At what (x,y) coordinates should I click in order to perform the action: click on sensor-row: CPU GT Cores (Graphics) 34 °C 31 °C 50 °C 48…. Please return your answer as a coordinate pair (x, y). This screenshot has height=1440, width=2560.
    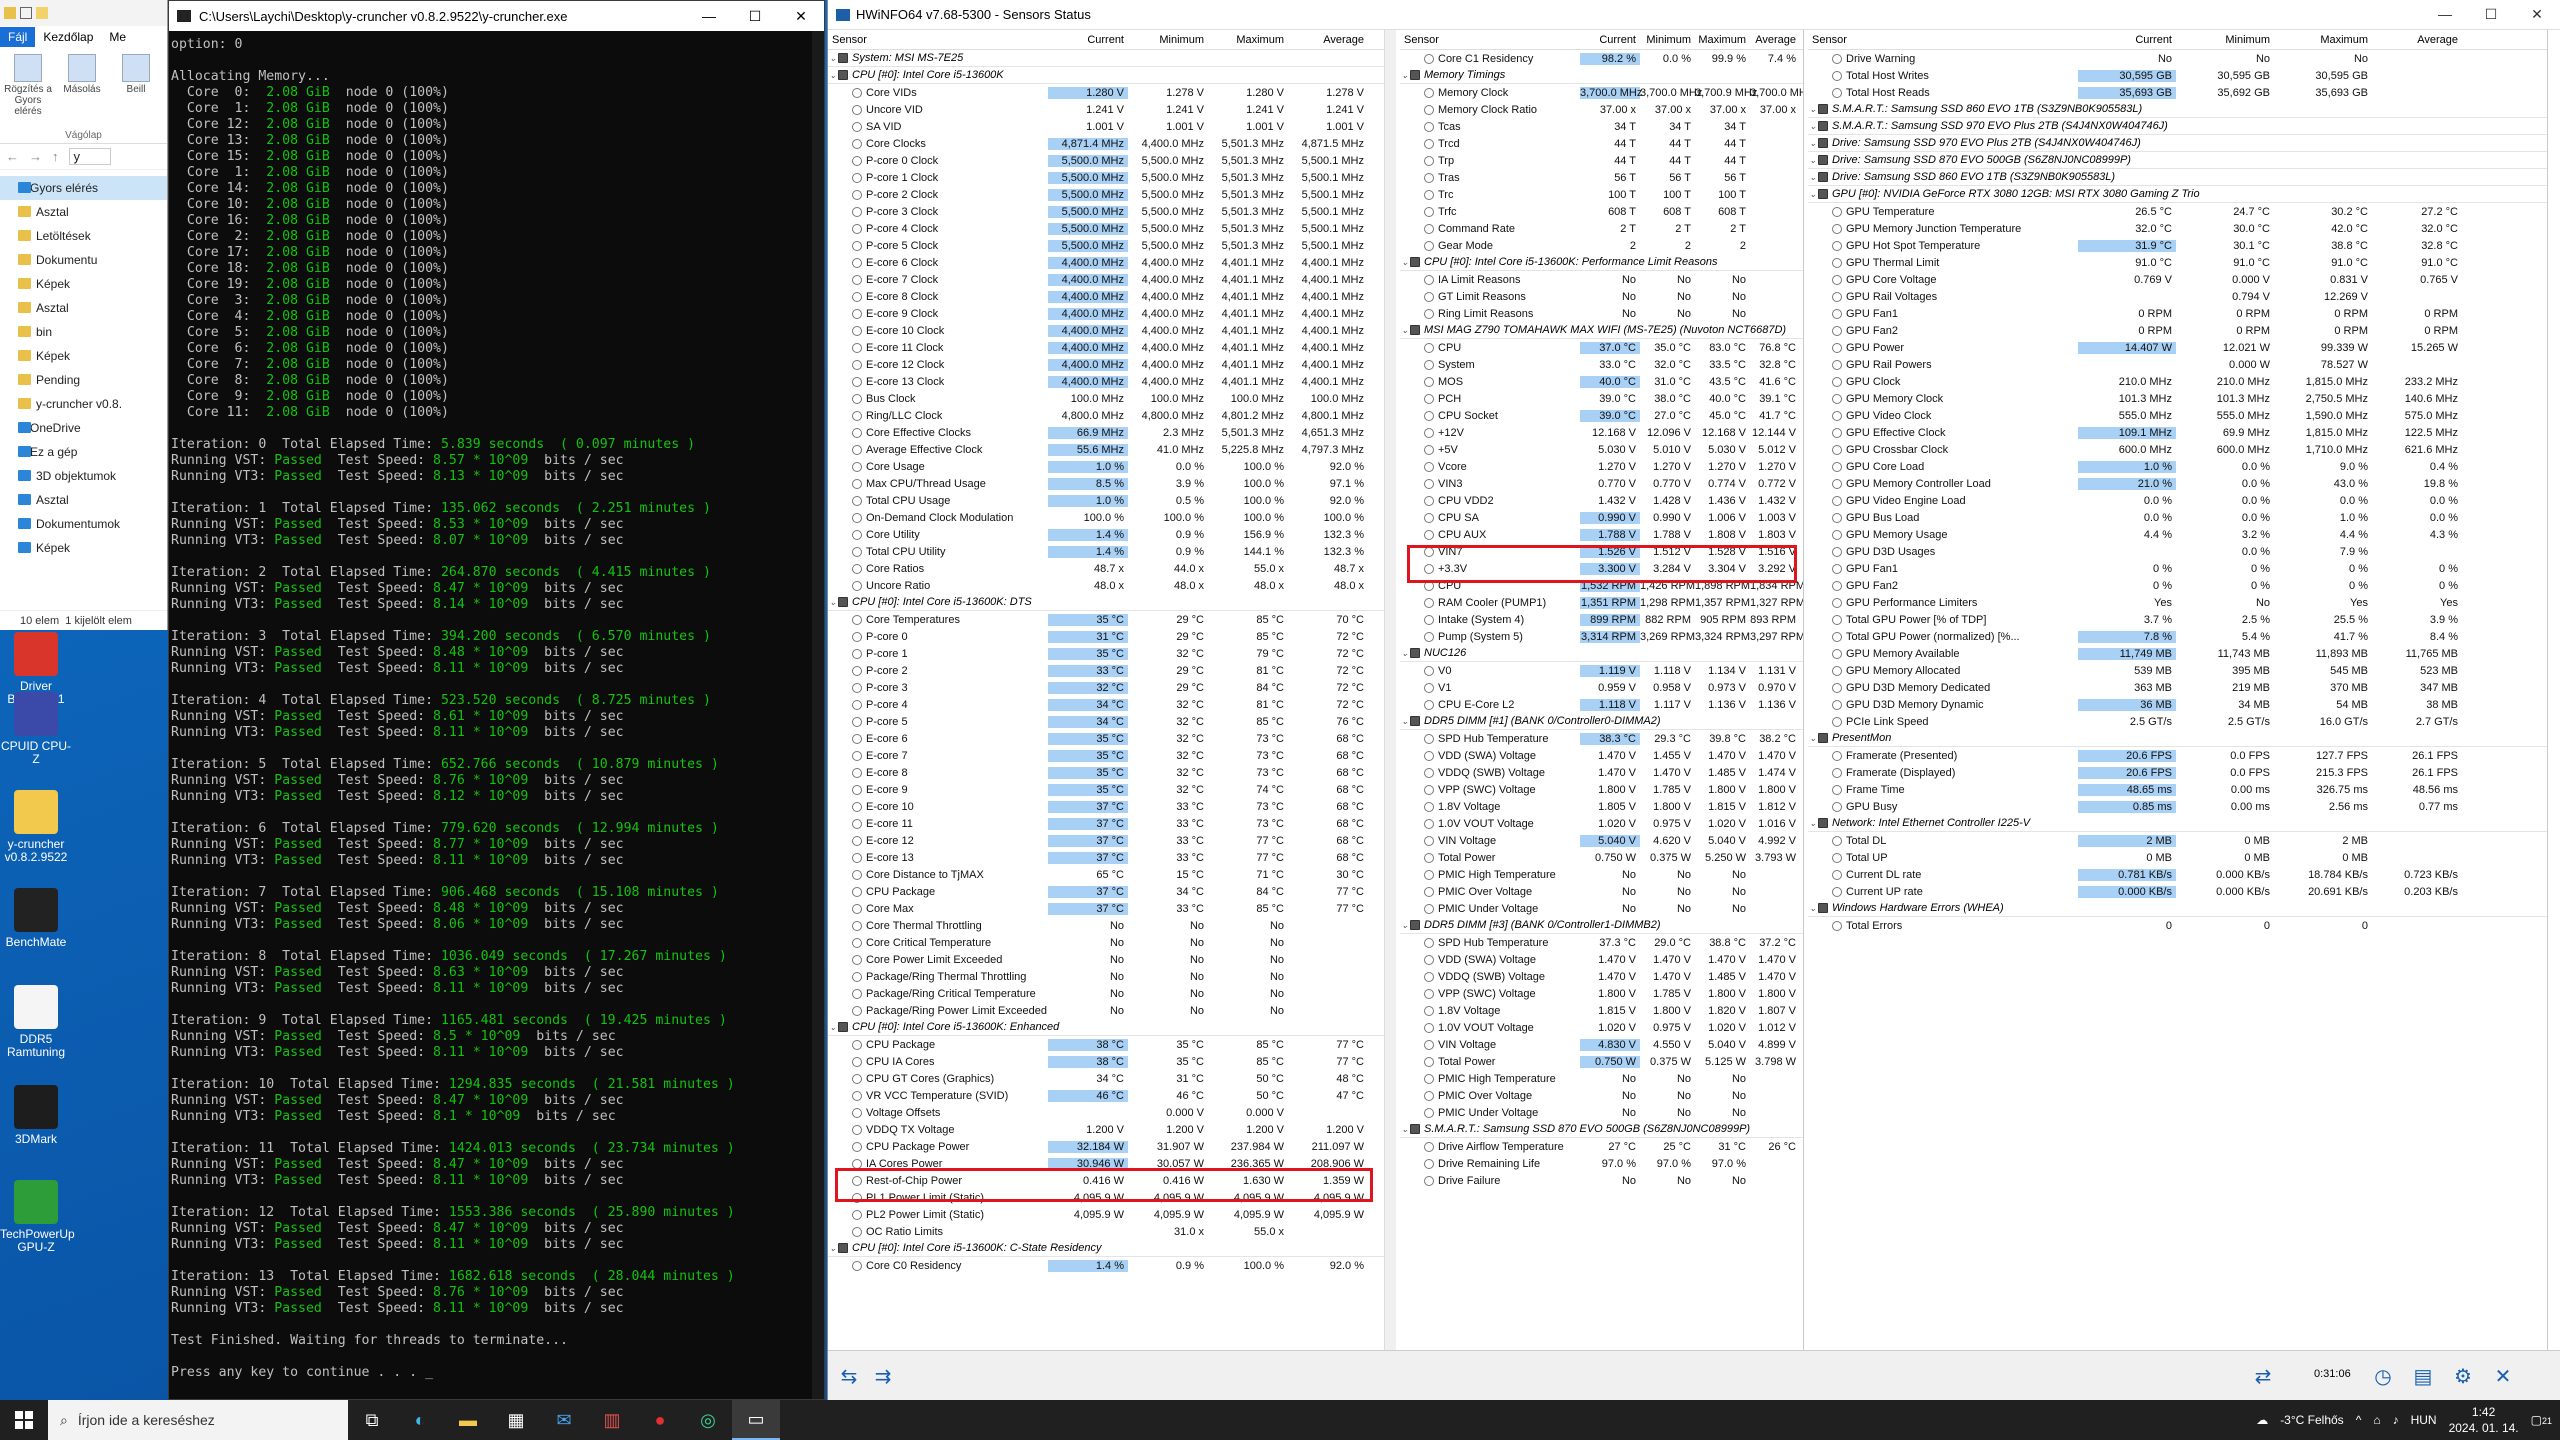
    Looking at the image, I should click on (1111, 1078).